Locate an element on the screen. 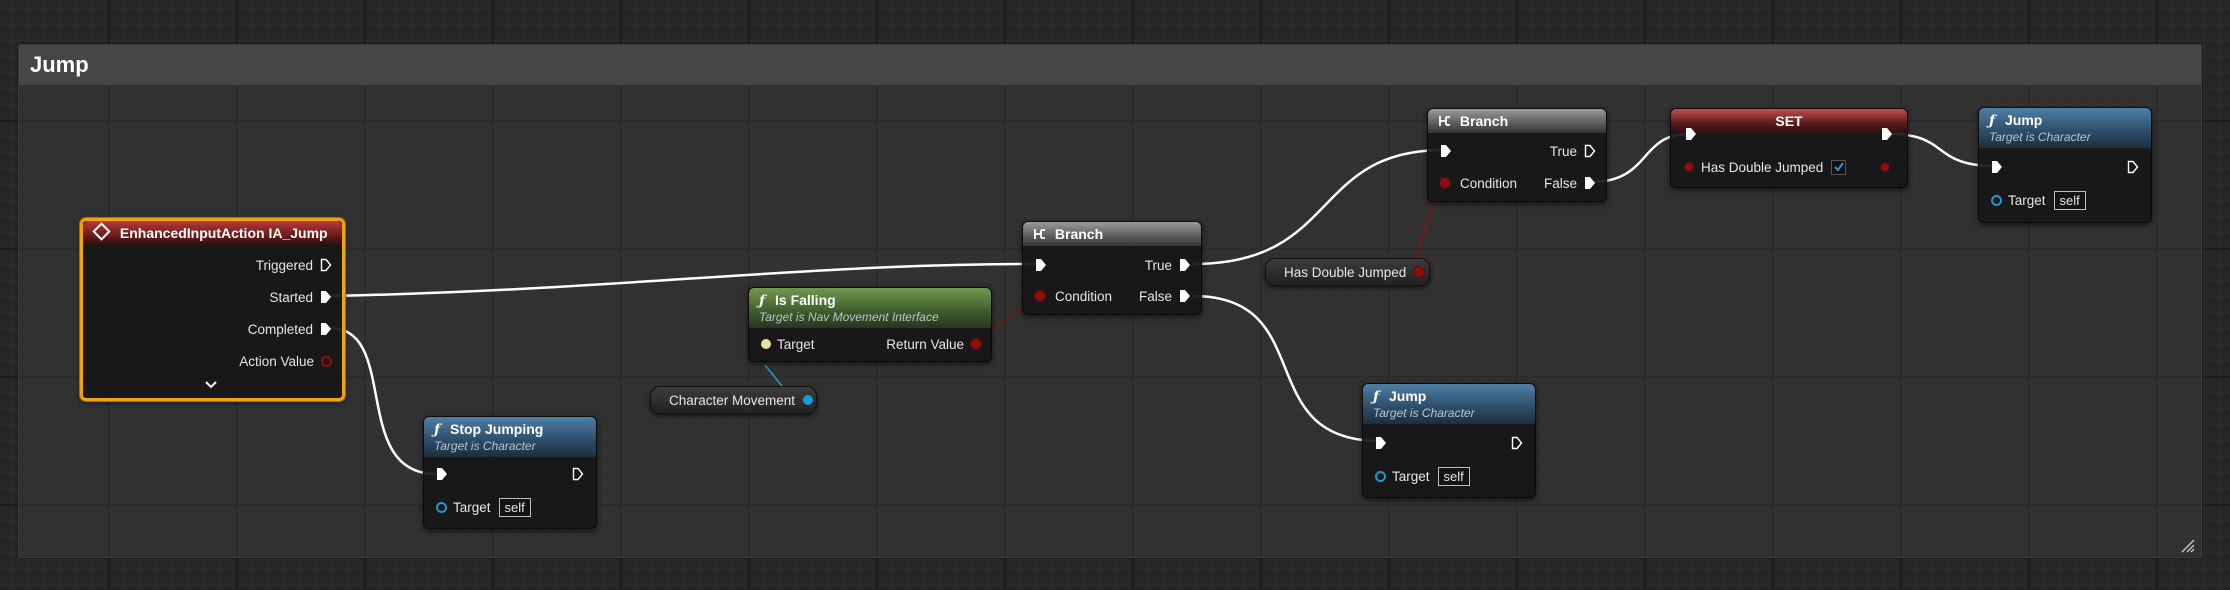 The width and height of the screenshot is (2230, 590). pin-label: Has Double Jumped is located at coordinates (1762, 167).